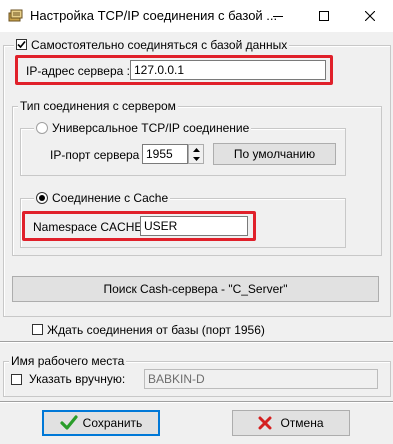 Image resolution: width=393 pixels, height=444 pixels. I want to click on close-button, so click(370, 16).